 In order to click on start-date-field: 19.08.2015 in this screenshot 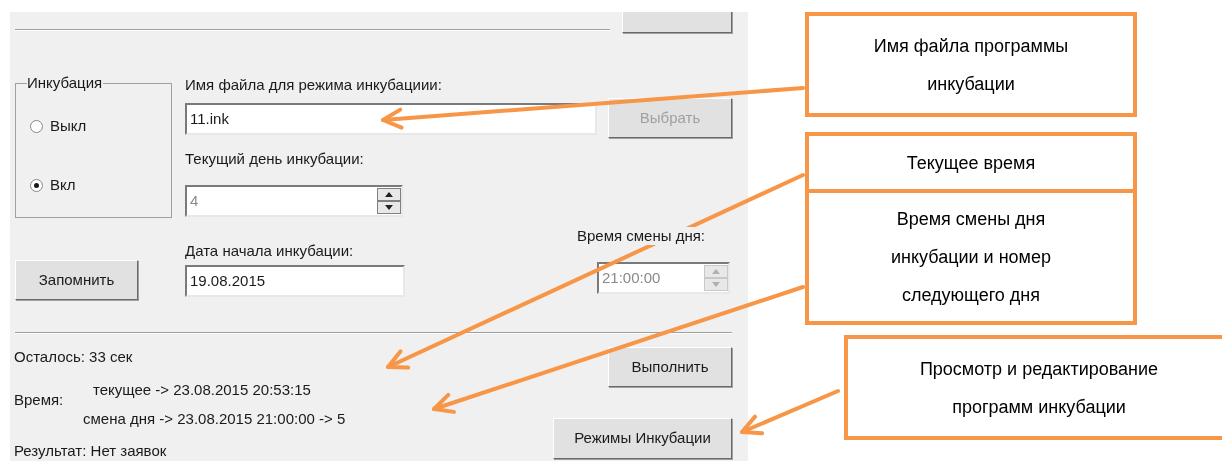, I will do `click(295, 281)`.